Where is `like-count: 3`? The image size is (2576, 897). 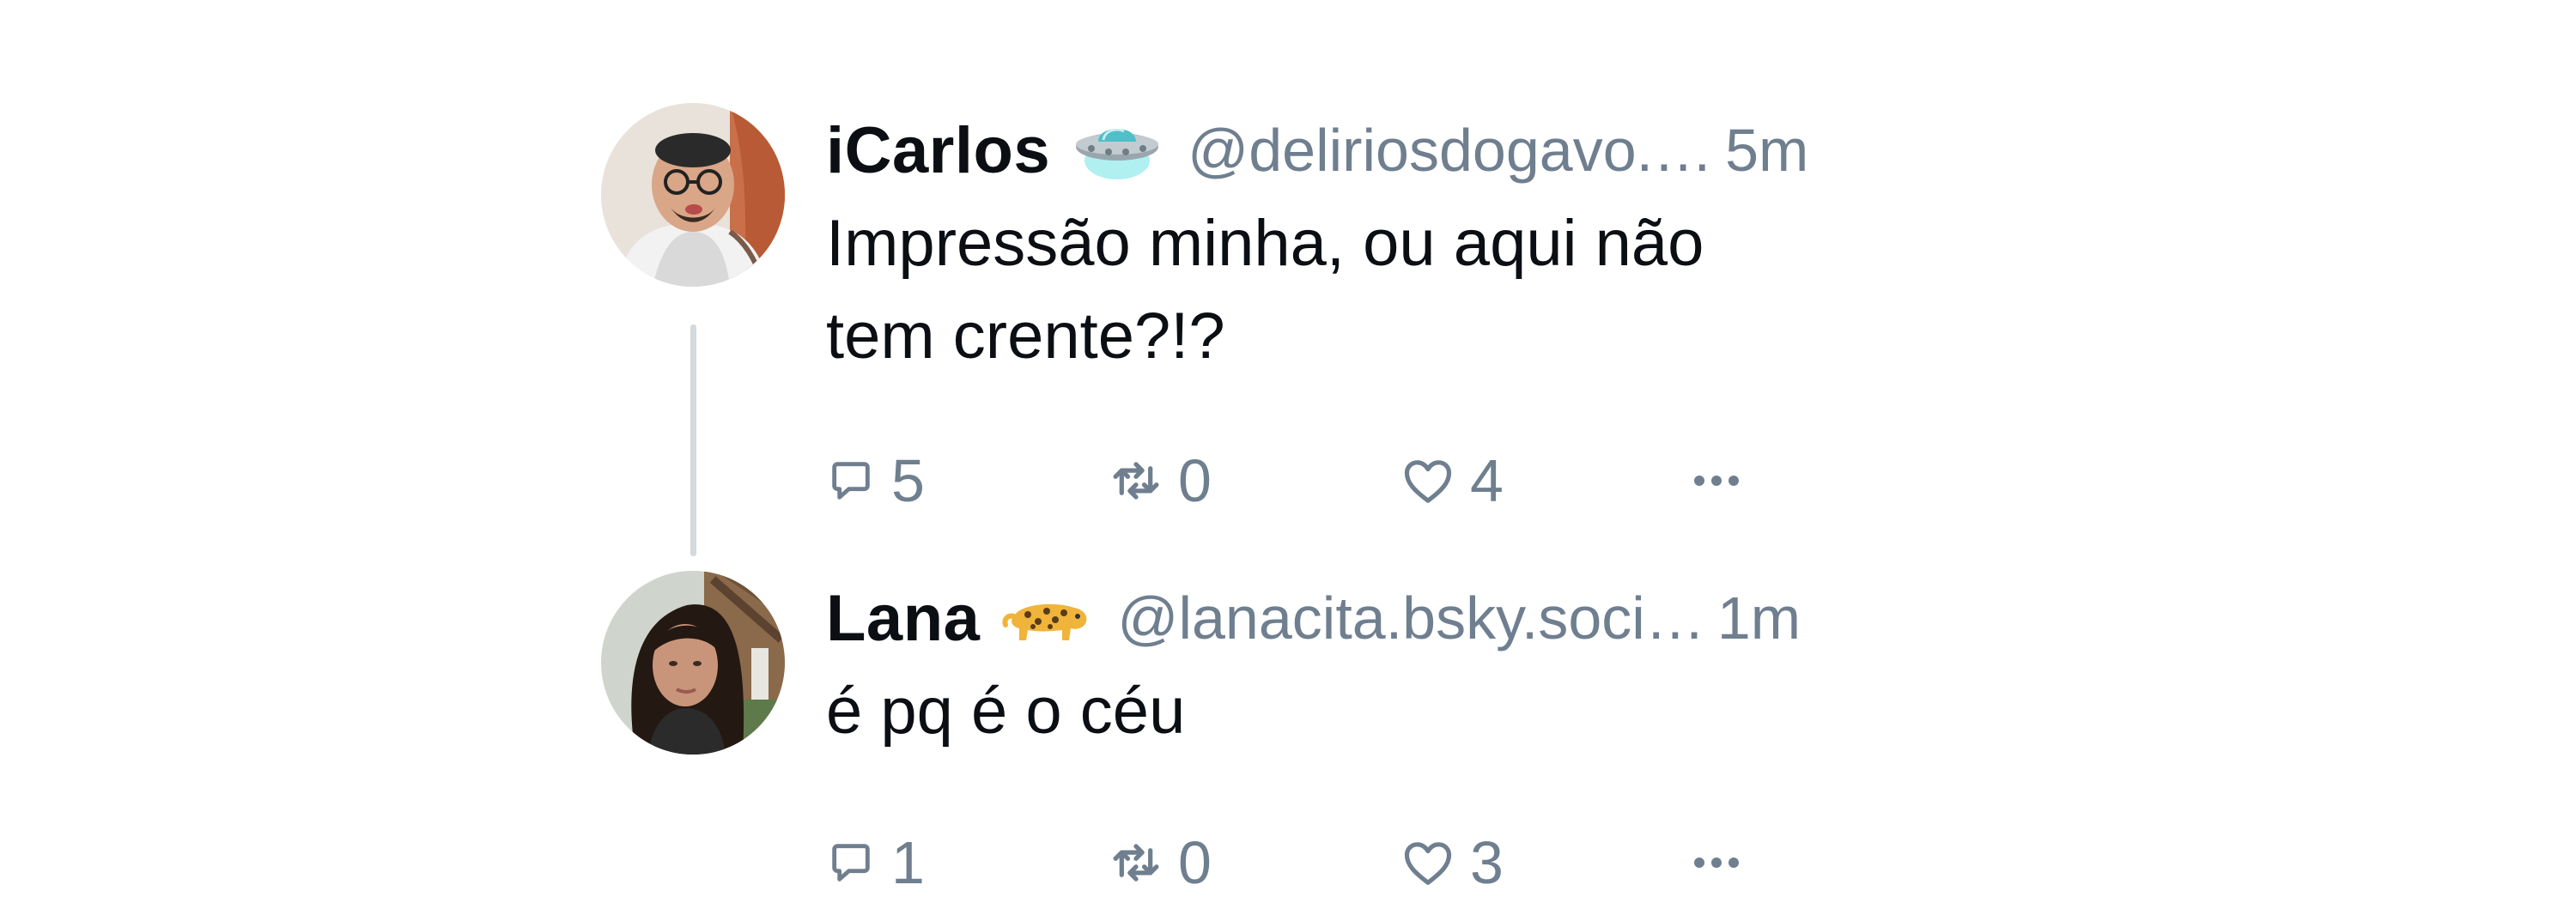 like-count: 3 is located at coordinates (1487, 862).